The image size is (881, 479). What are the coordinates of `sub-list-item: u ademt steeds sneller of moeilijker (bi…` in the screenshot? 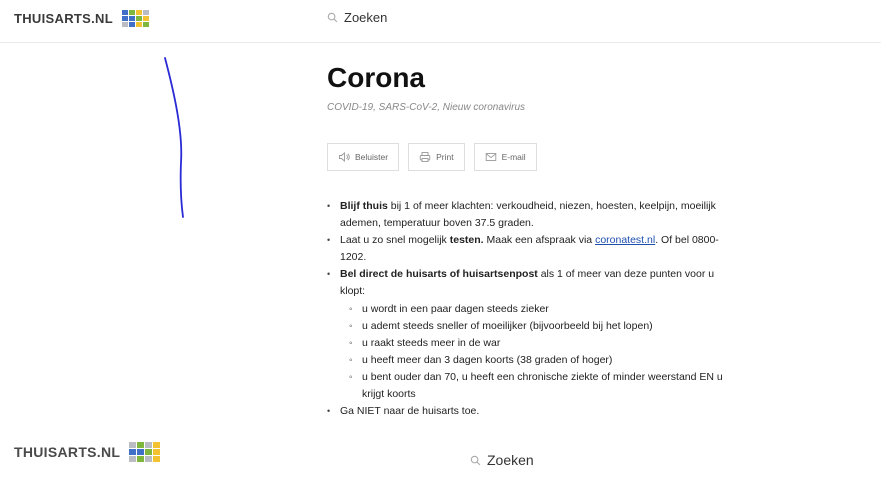 It's located at (533, 326).